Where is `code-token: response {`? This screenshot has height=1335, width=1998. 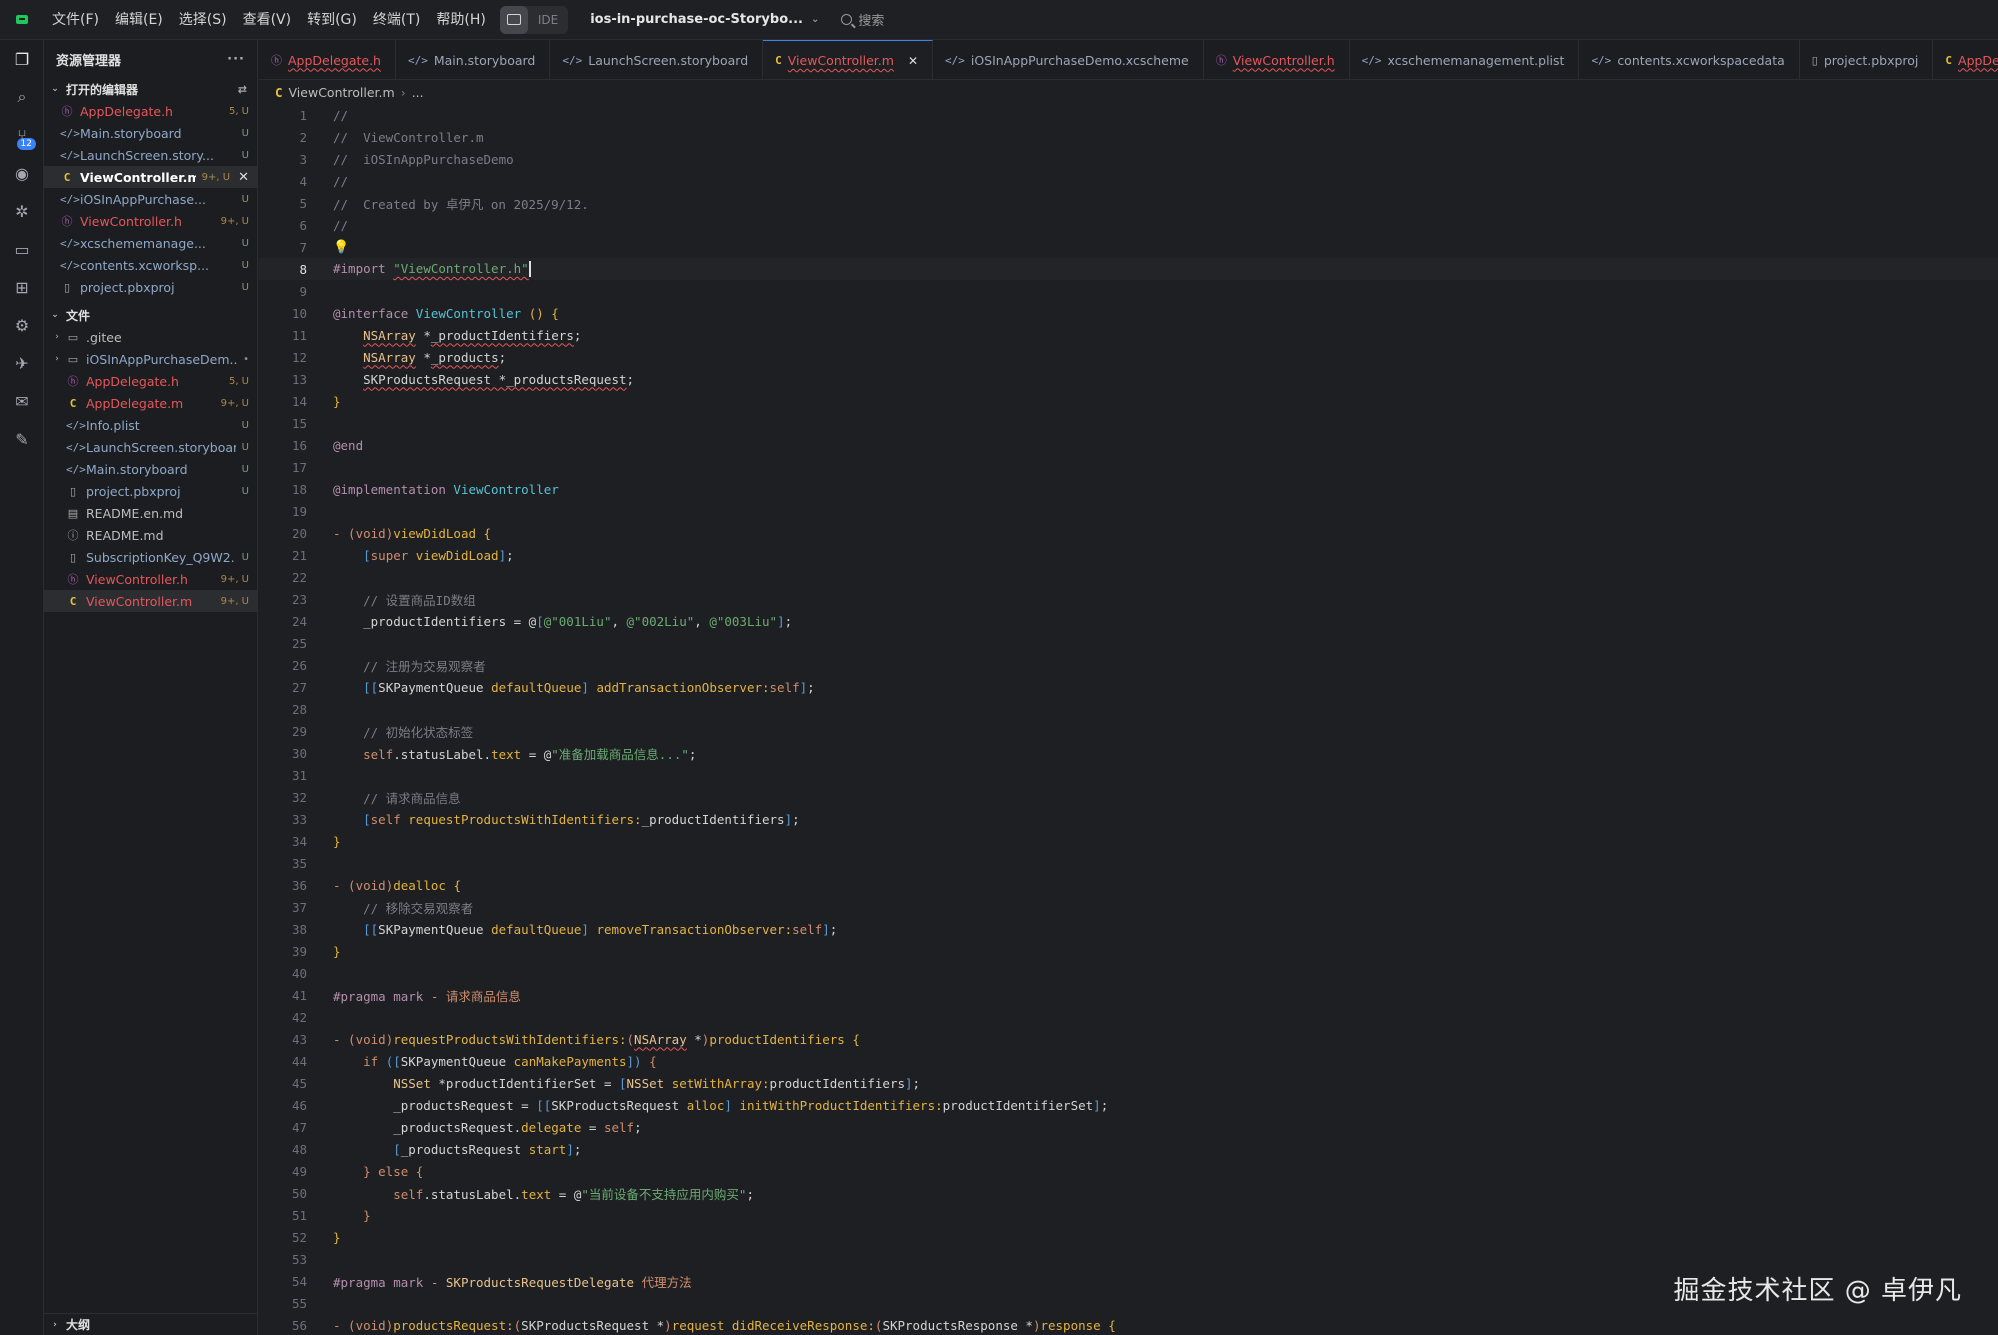 code-token: response { is located at coordinates (1078, 1325).